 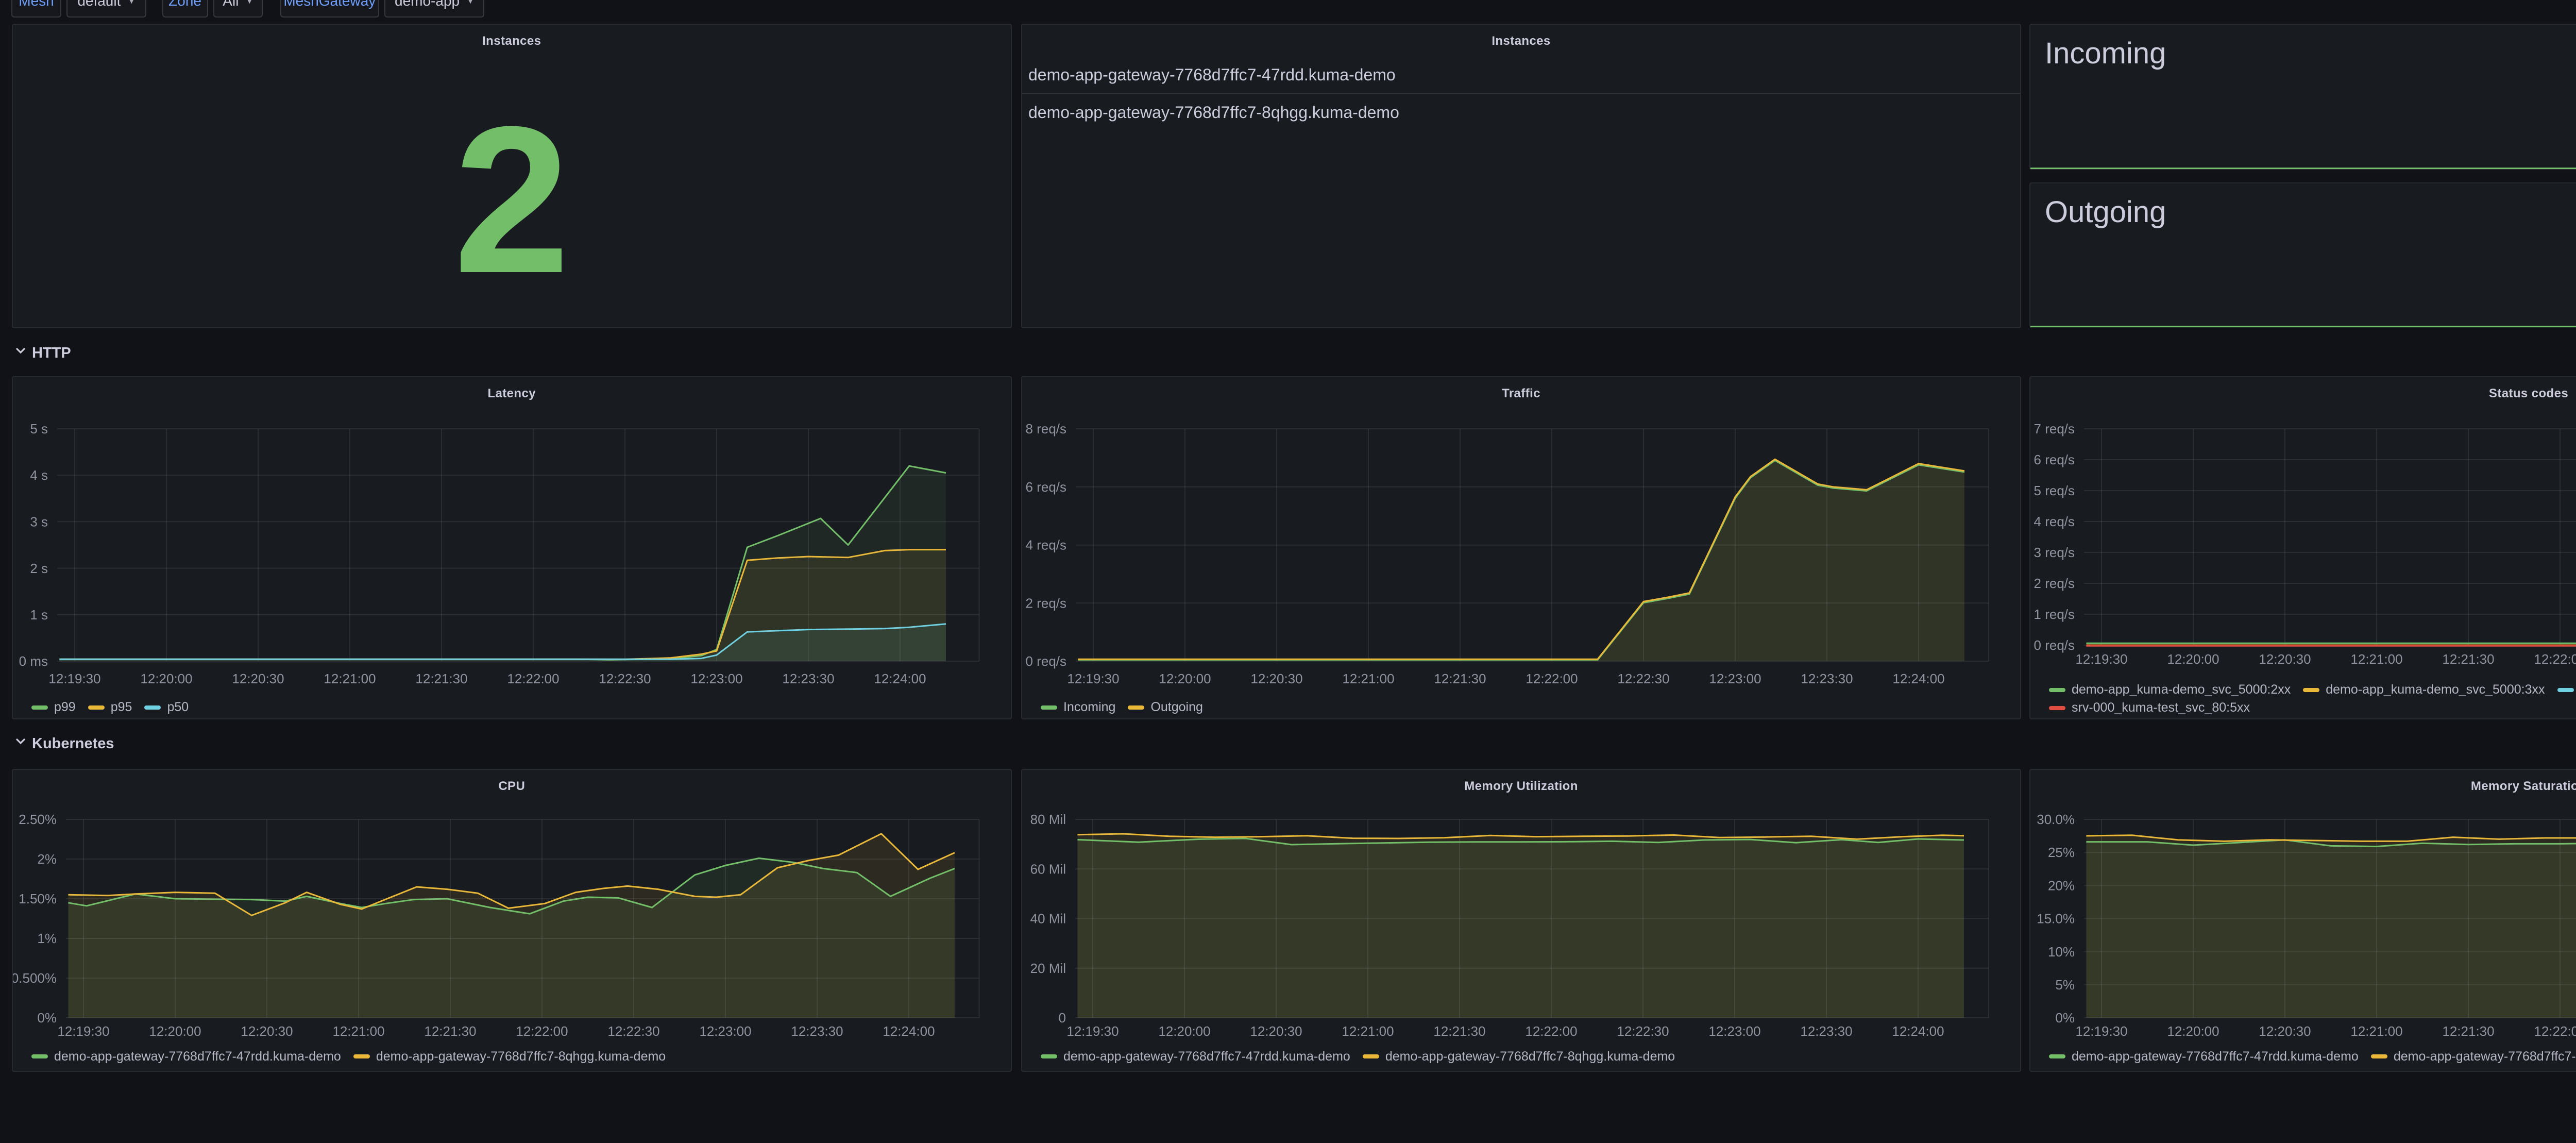 What do you see at coordinates (47, 859) in the screenshot?
I see `svg-text: 2%` at bounding box center [47, 859].